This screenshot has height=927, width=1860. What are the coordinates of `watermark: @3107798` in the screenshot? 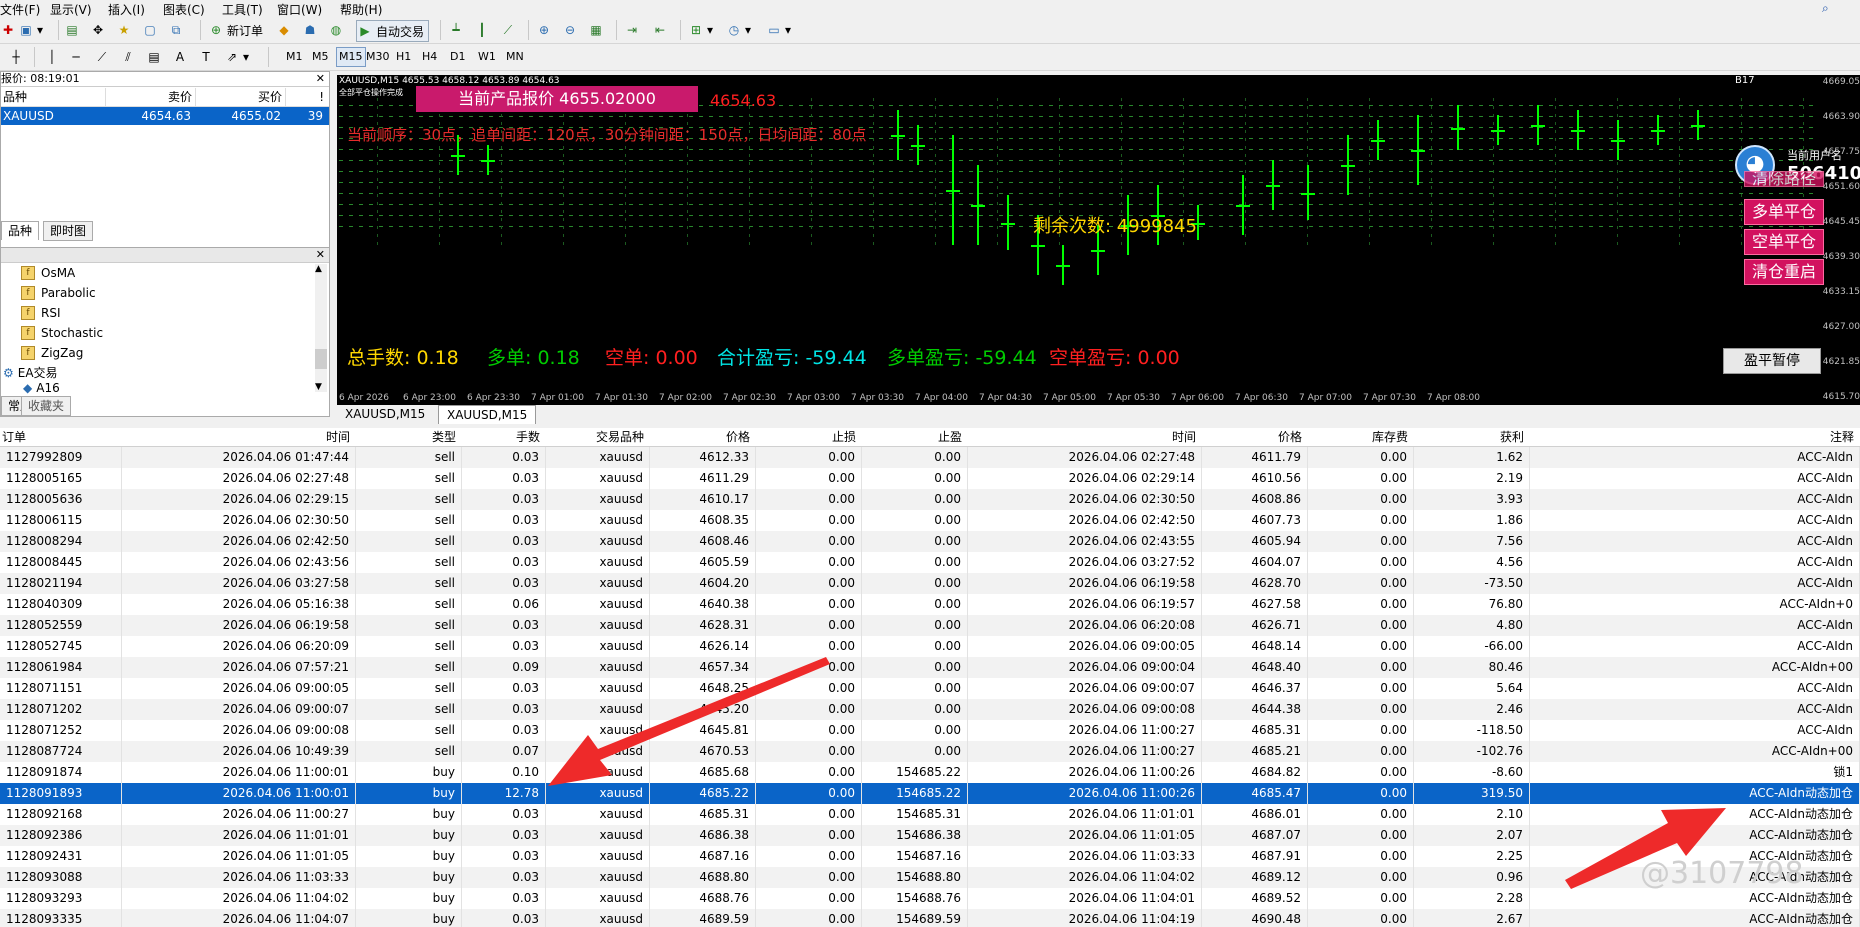 It's located at (1722, 873).